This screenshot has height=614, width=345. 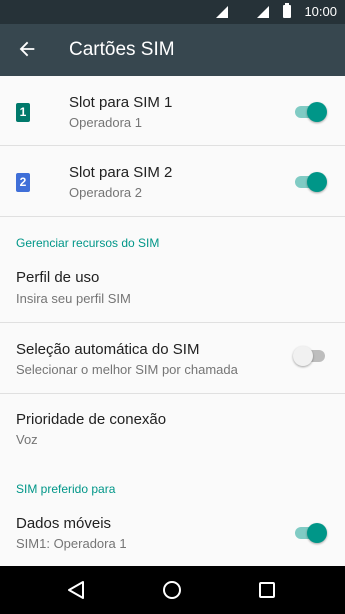 What do you see at coordinates (27, 49) in the screenshot?
I see `arrow-back-icon` at bounding box center [27, 49].